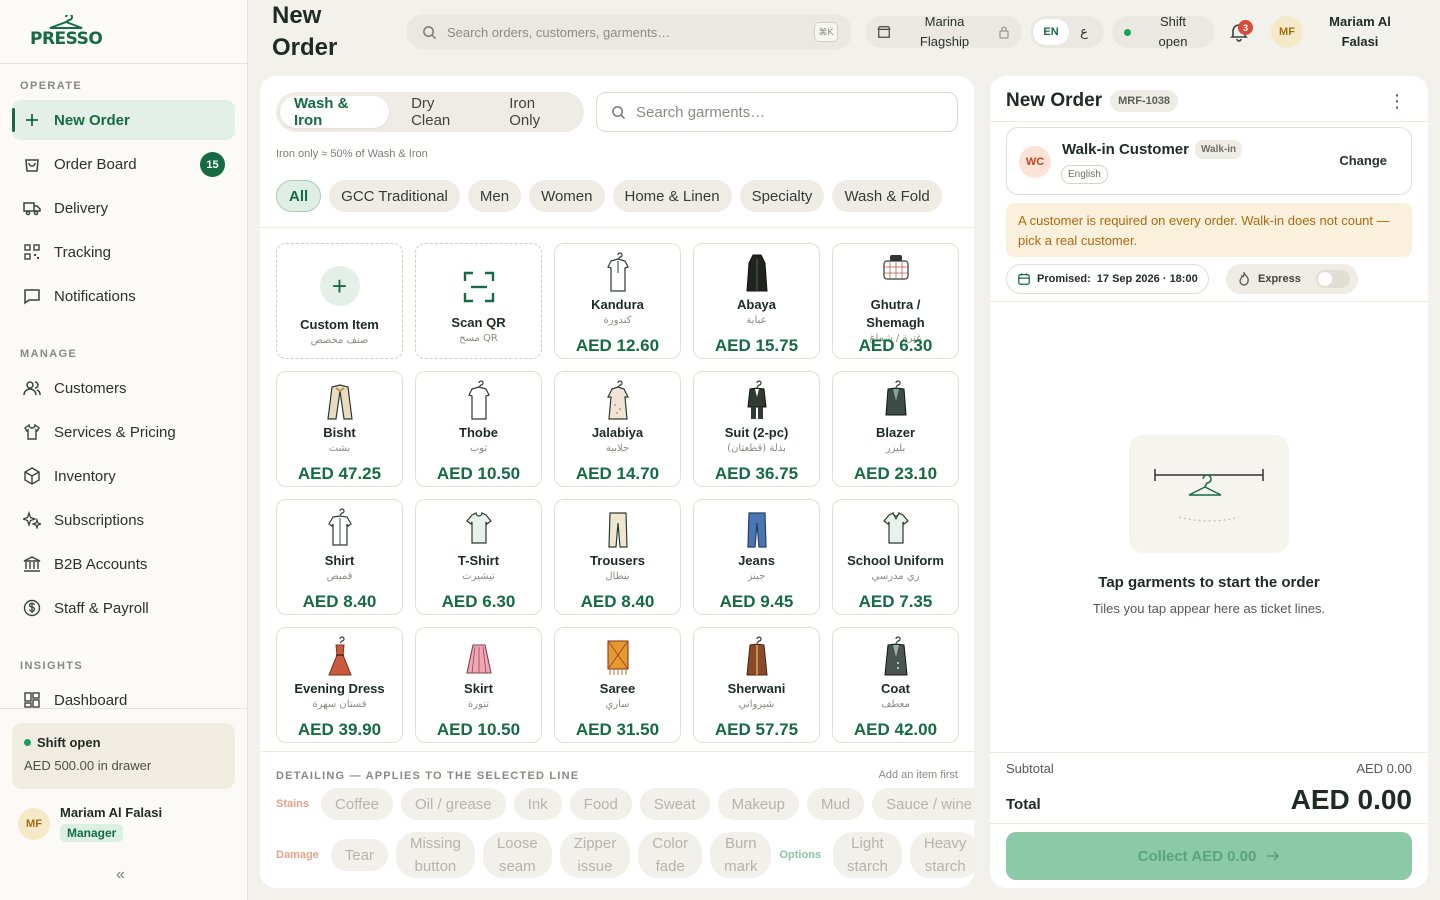  Describe the element at coordinates (478, 429) in the screenshot. I see `garment-tile-thobe: Thobe ثوب AED 10.50` at that location.